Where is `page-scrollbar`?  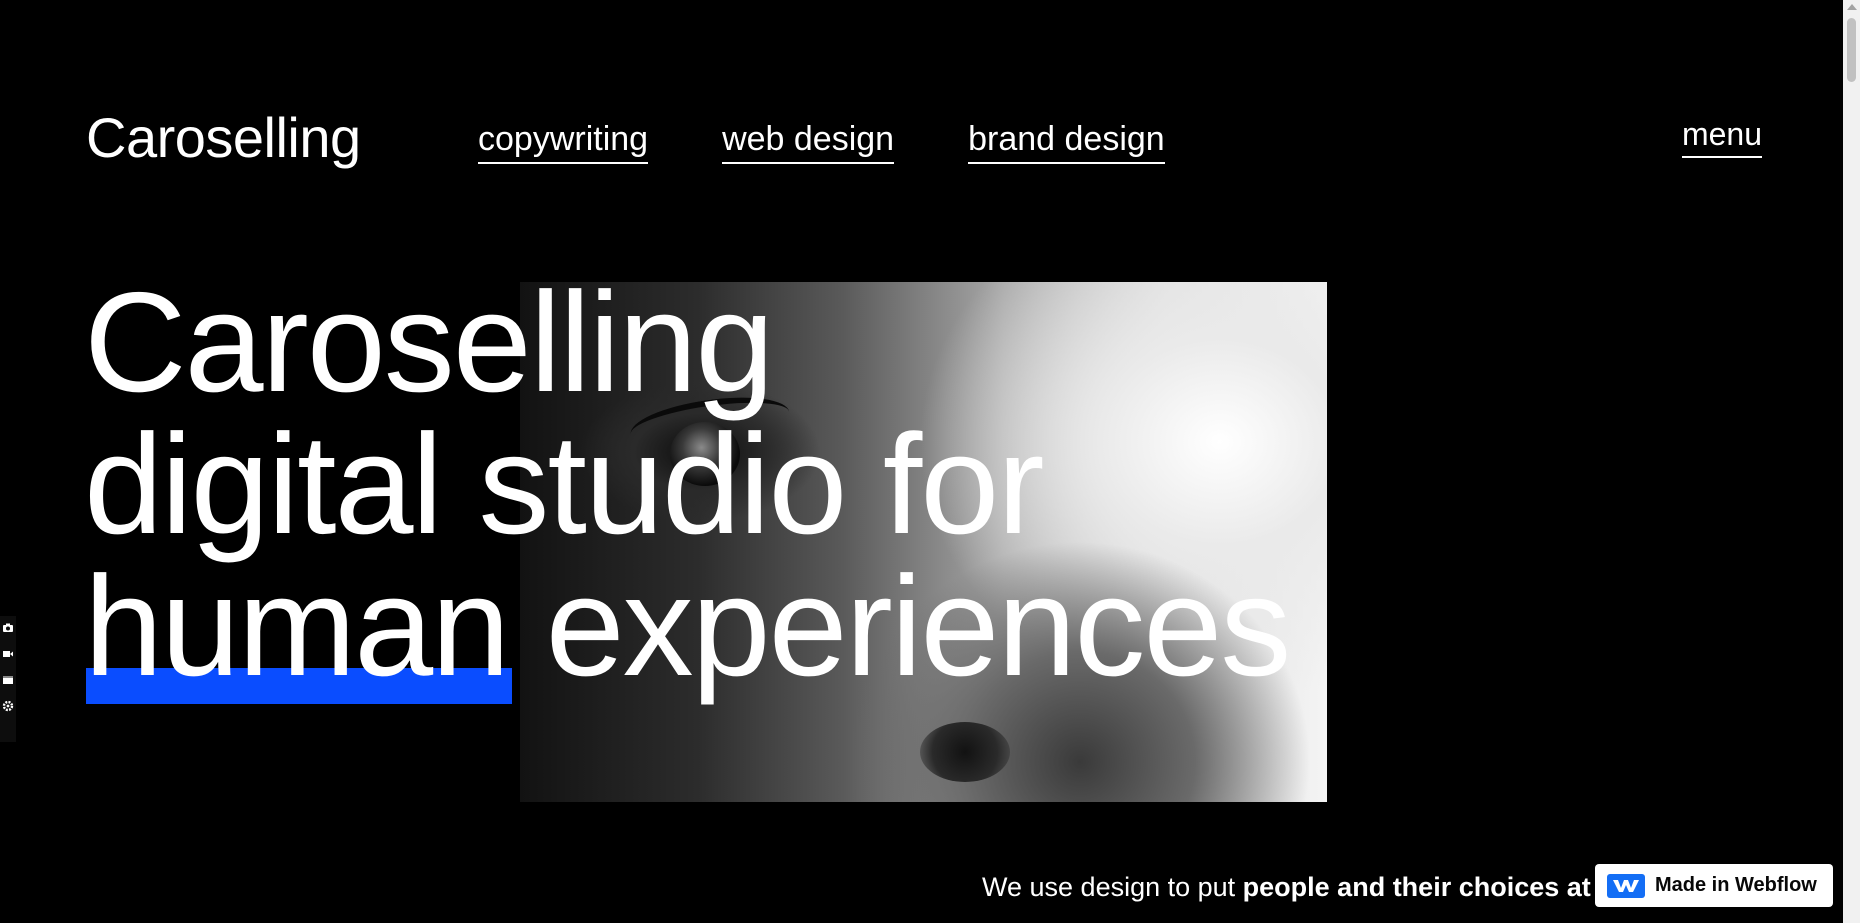
page-scrollbar is located at coordinates (1851, 461).